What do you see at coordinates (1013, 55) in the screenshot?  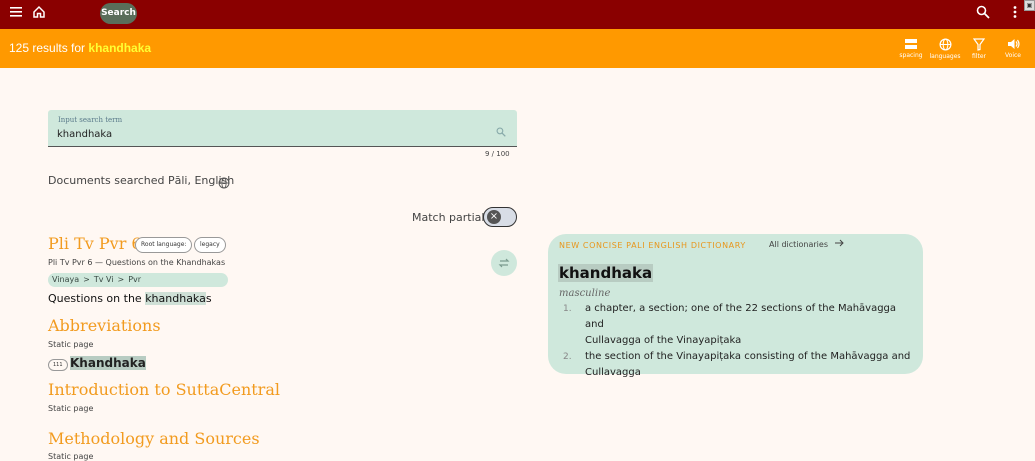 I see `voice-label: Voice` at bounding box center [1013, 55].